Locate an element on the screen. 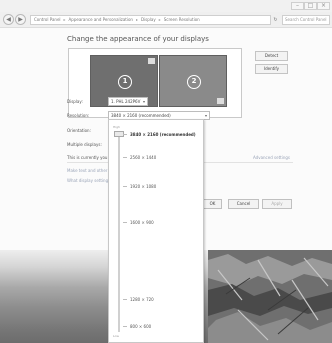  breadcrumb-screen-resolution: Screen Resolution is located at coordinates (182, 19).